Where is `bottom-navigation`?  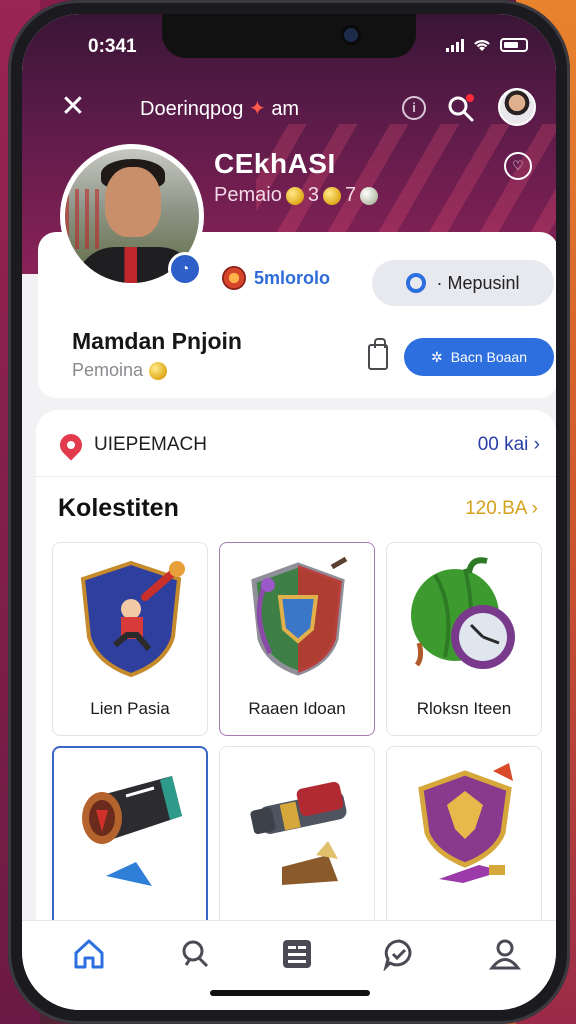
bottom-navigation is located at coordinates (289, 965).